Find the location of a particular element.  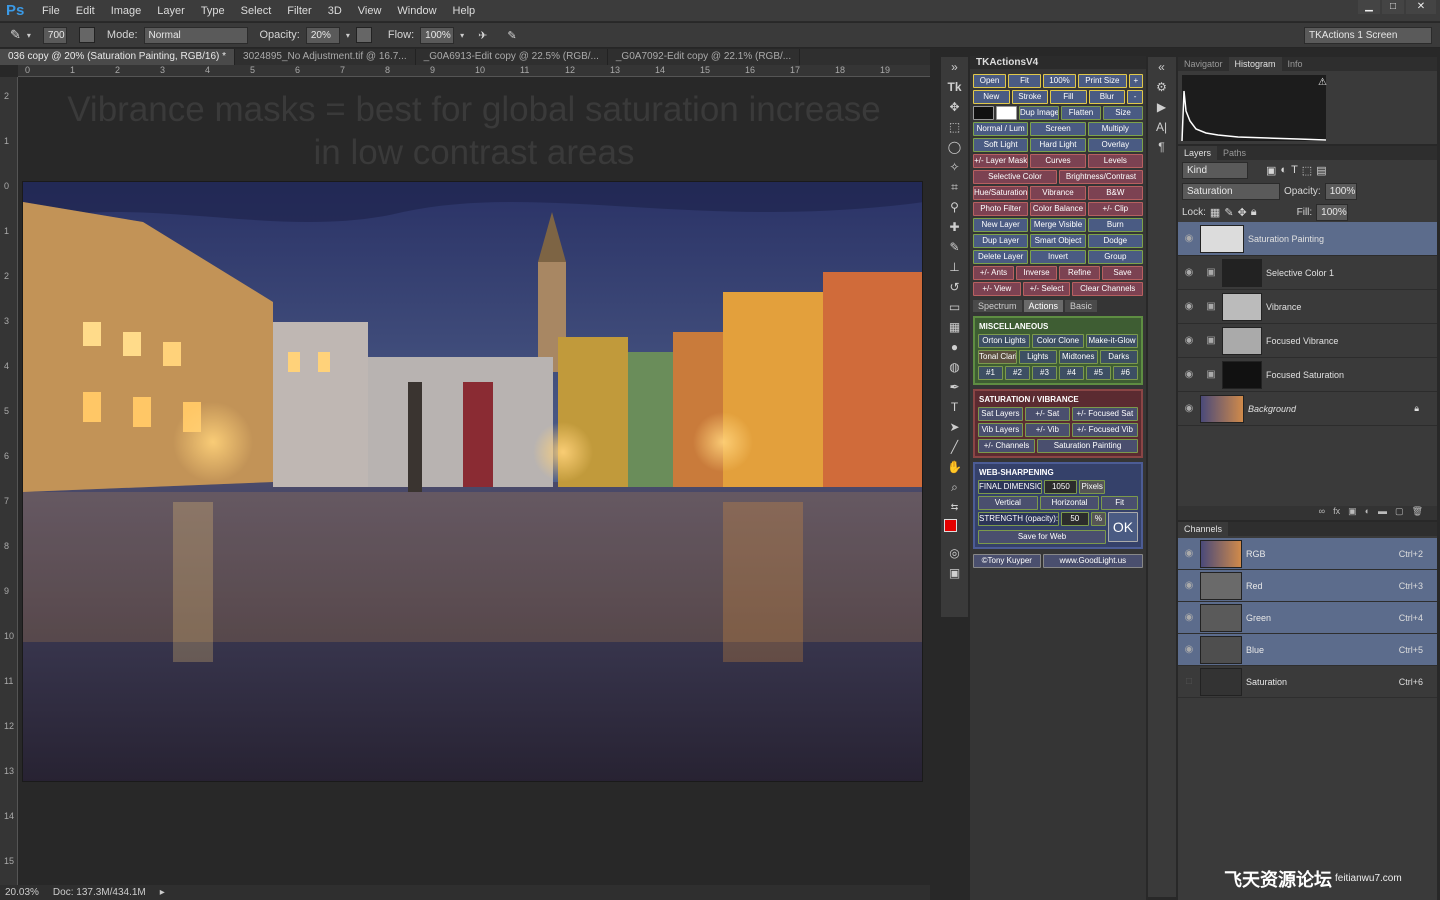

menu-layer: Layer is located at coordinates (171, 11).